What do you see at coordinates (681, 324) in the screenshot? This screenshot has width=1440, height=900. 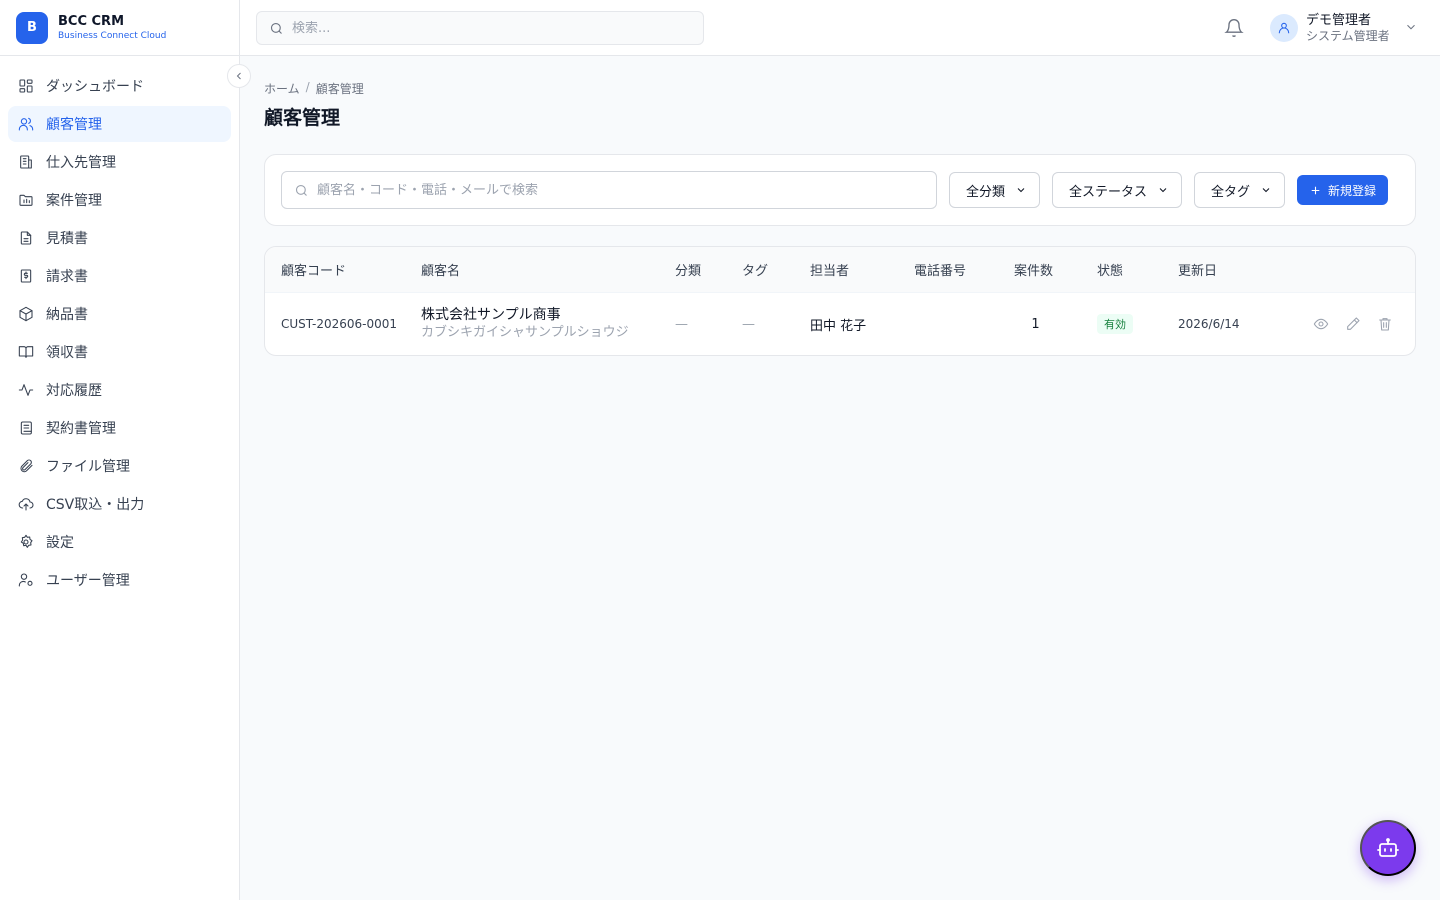 I see `customer-category: —` at bounding box center [681, 324].